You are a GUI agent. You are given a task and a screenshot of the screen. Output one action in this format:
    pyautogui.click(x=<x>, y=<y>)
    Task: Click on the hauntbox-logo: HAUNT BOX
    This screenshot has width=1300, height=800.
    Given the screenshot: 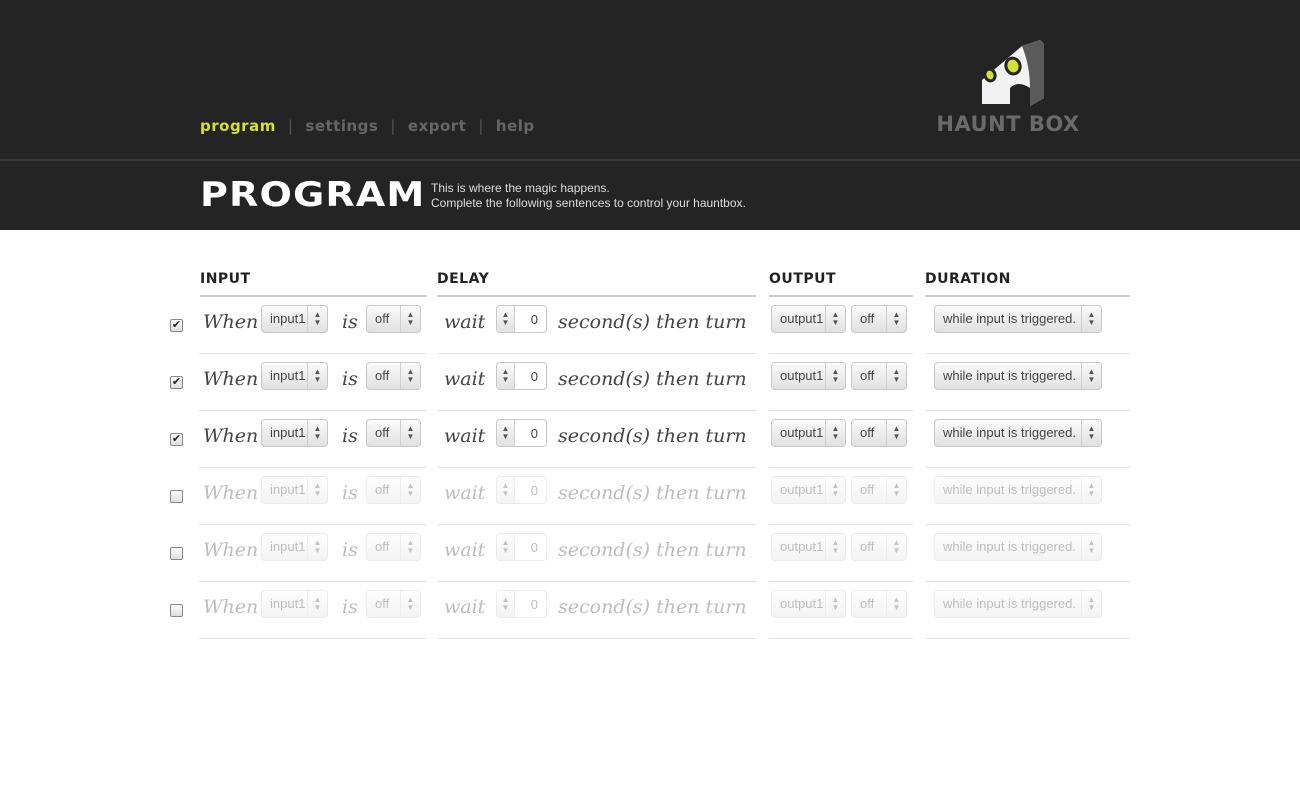 What is the action you would take?
    pyautogui.click(x=1008, y=86)
    